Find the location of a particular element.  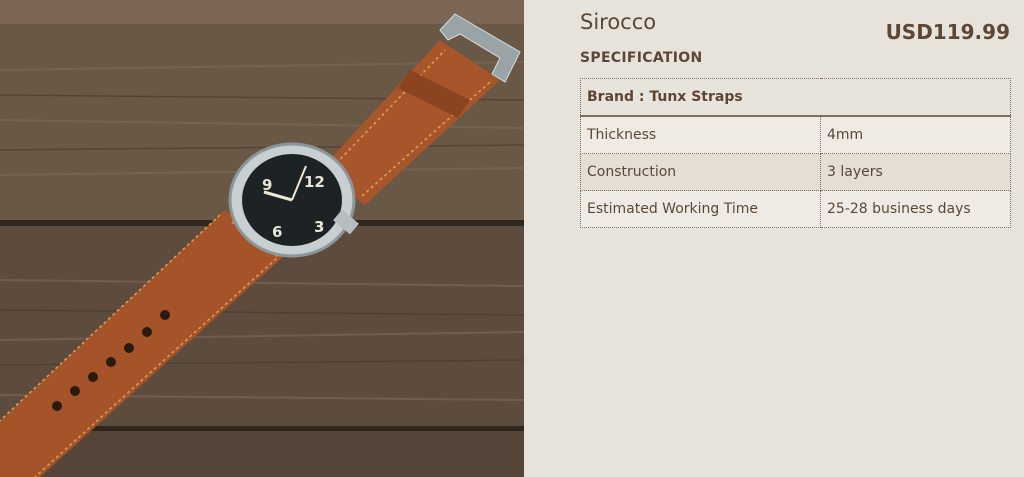

spec-value: 4mm is located at coordinates (915, 134).